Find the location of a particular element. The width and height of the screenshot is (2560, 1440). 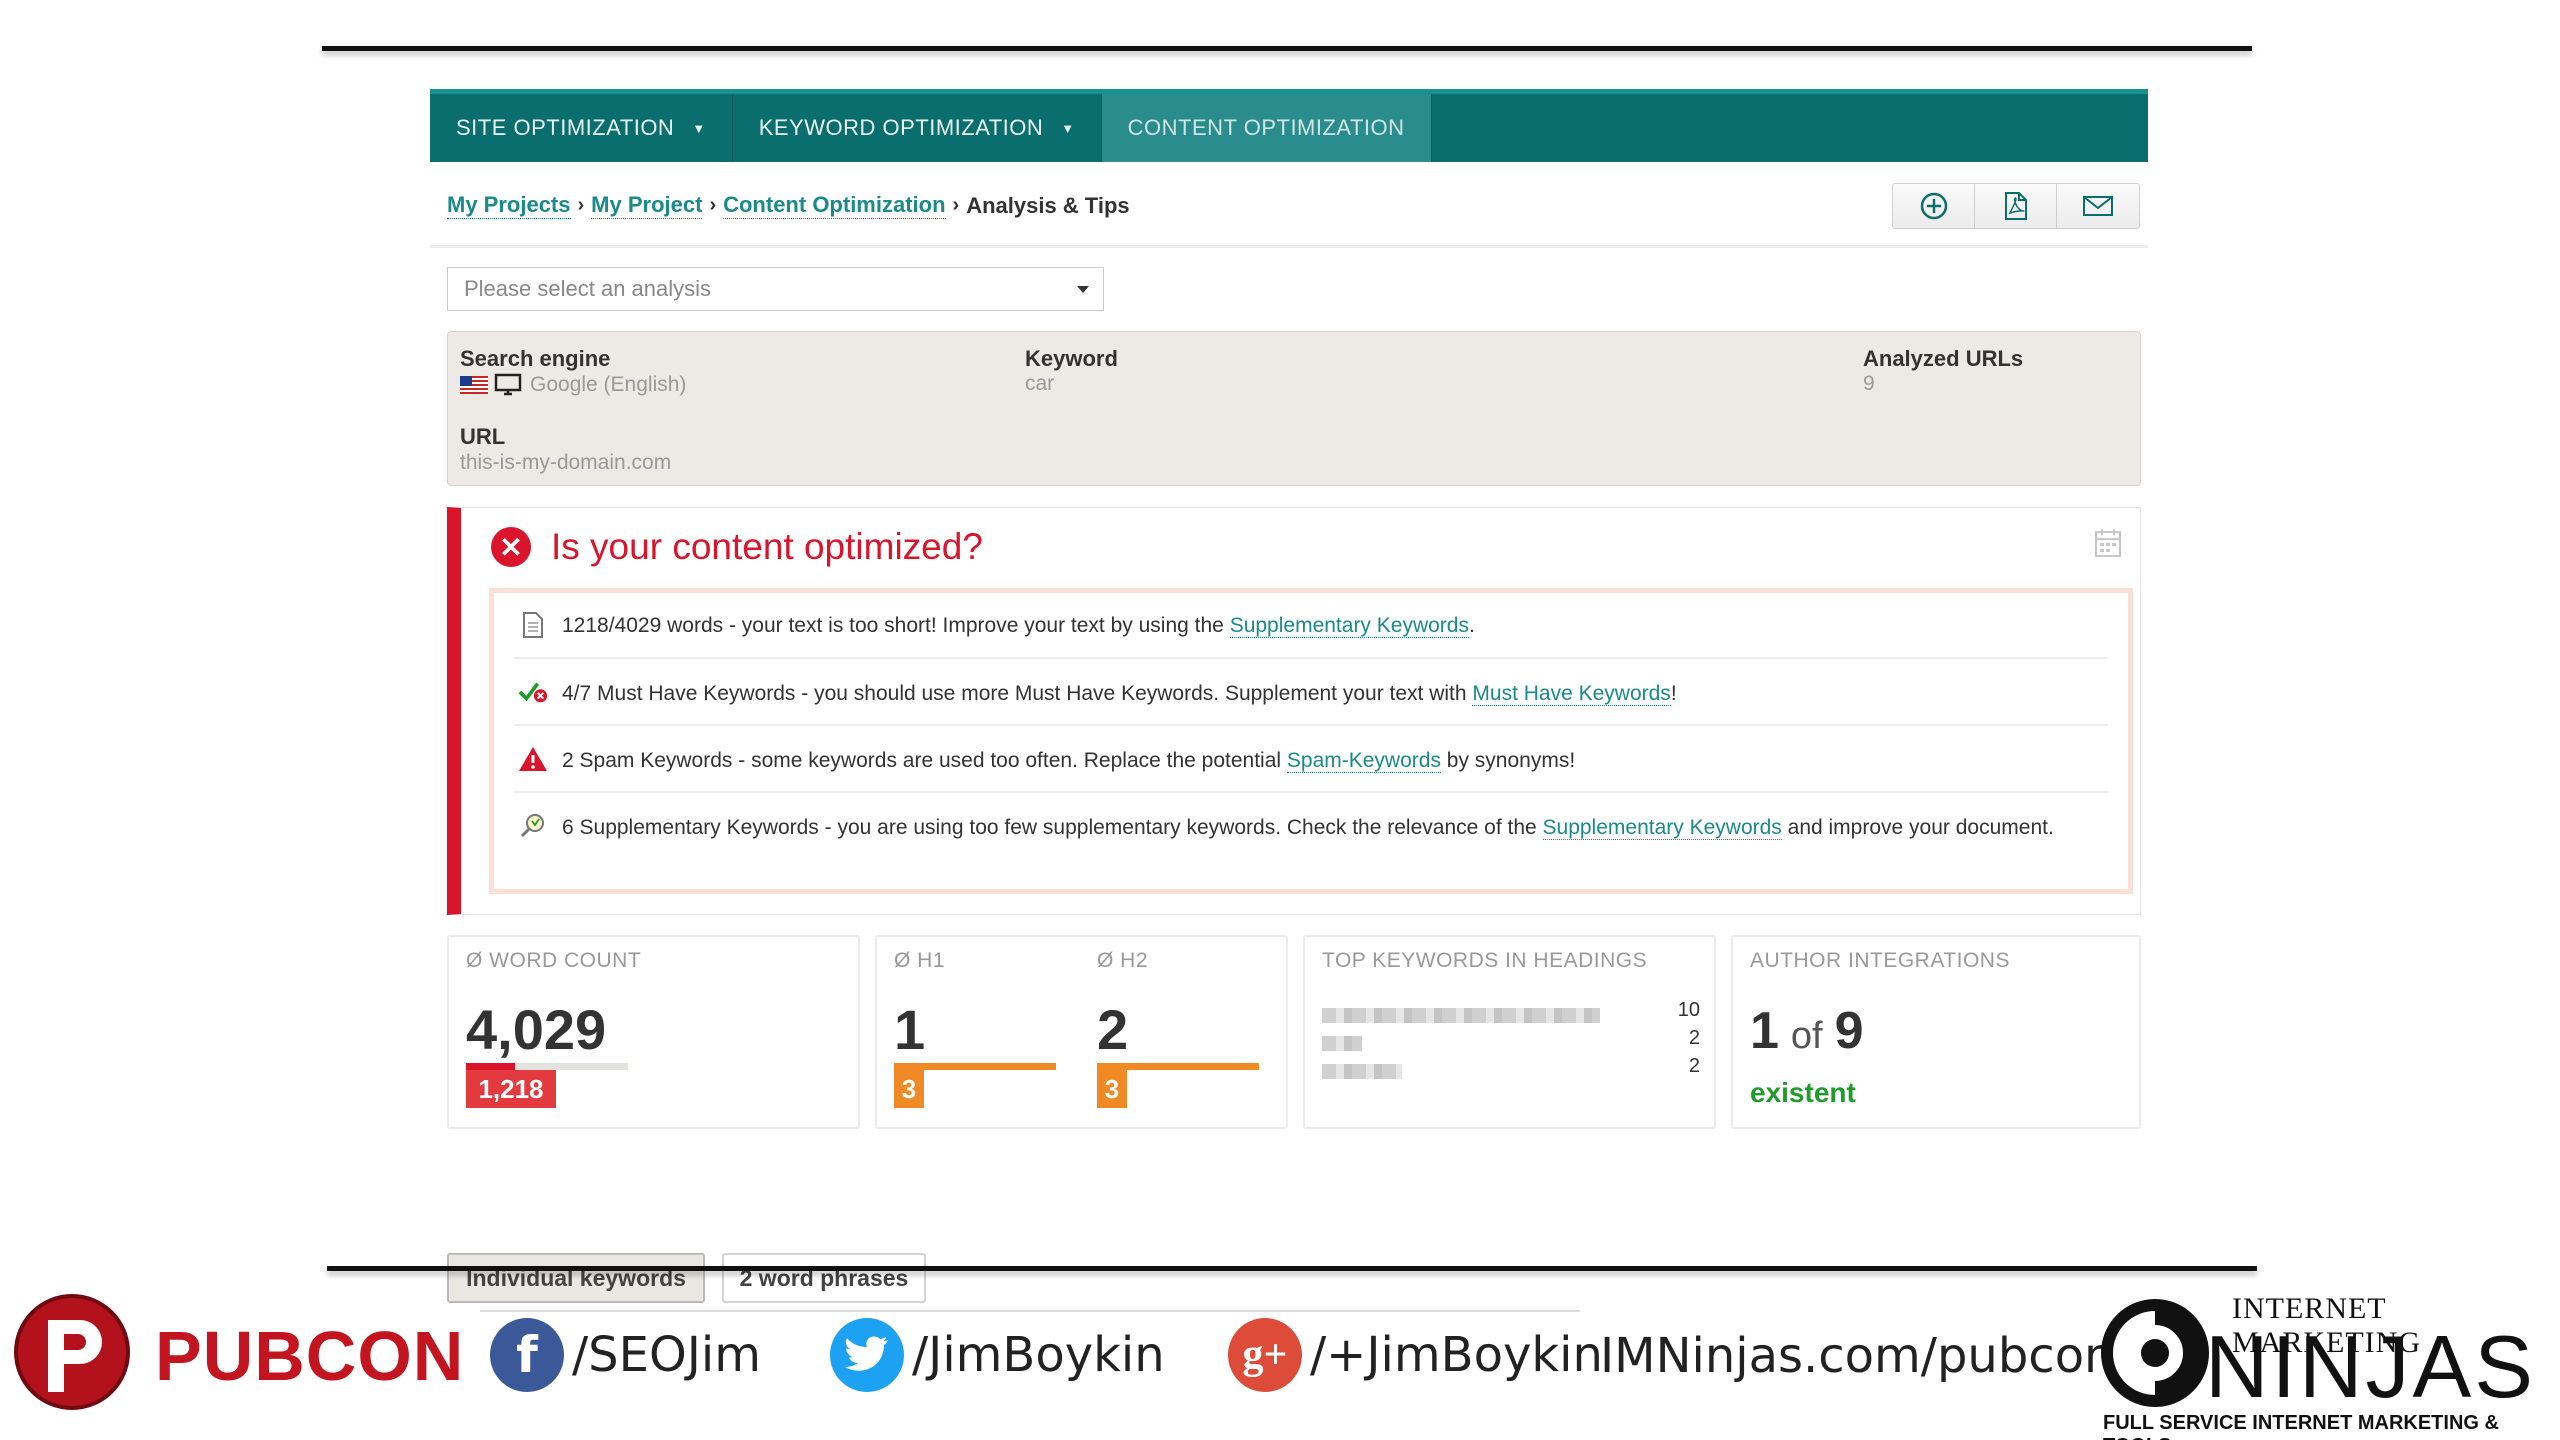

tip-text-end: ! is located at coordinates (1673, 693).